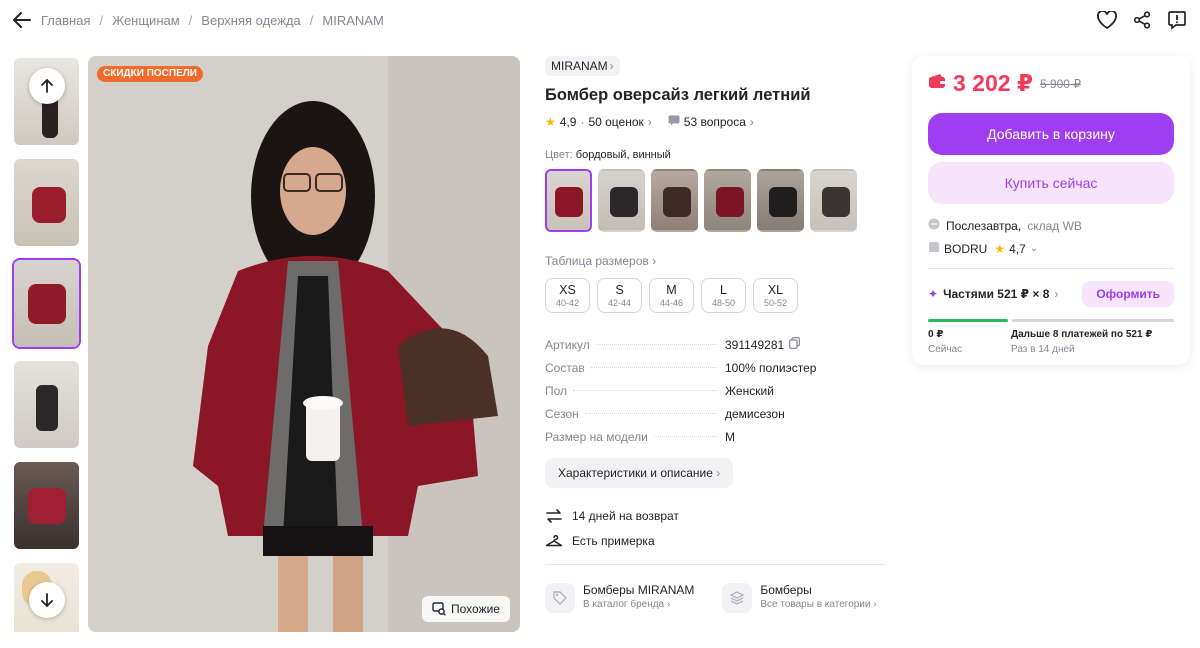 The image size is (1200, 648). What do you see at coordinates (775, 303) in the screenshot?
I see `size-range: 50-52` at bounding box center [775, 303].